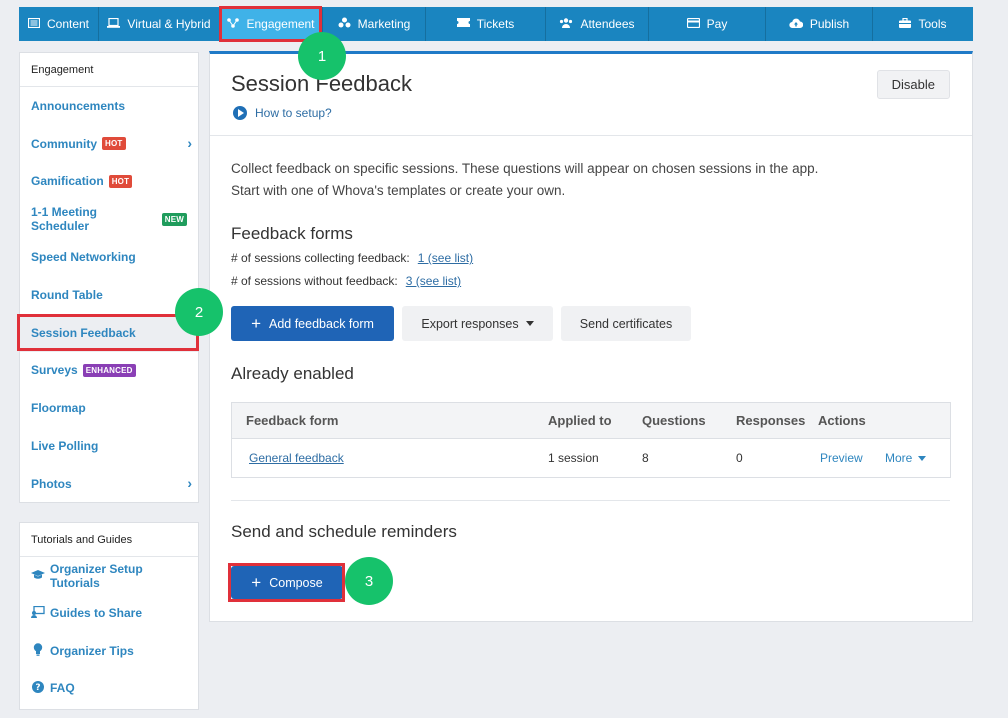  I want to click on sidebar-item-meeting-scheduler: 1-1 Meeting Scheduler NEW, so click(109, 219).